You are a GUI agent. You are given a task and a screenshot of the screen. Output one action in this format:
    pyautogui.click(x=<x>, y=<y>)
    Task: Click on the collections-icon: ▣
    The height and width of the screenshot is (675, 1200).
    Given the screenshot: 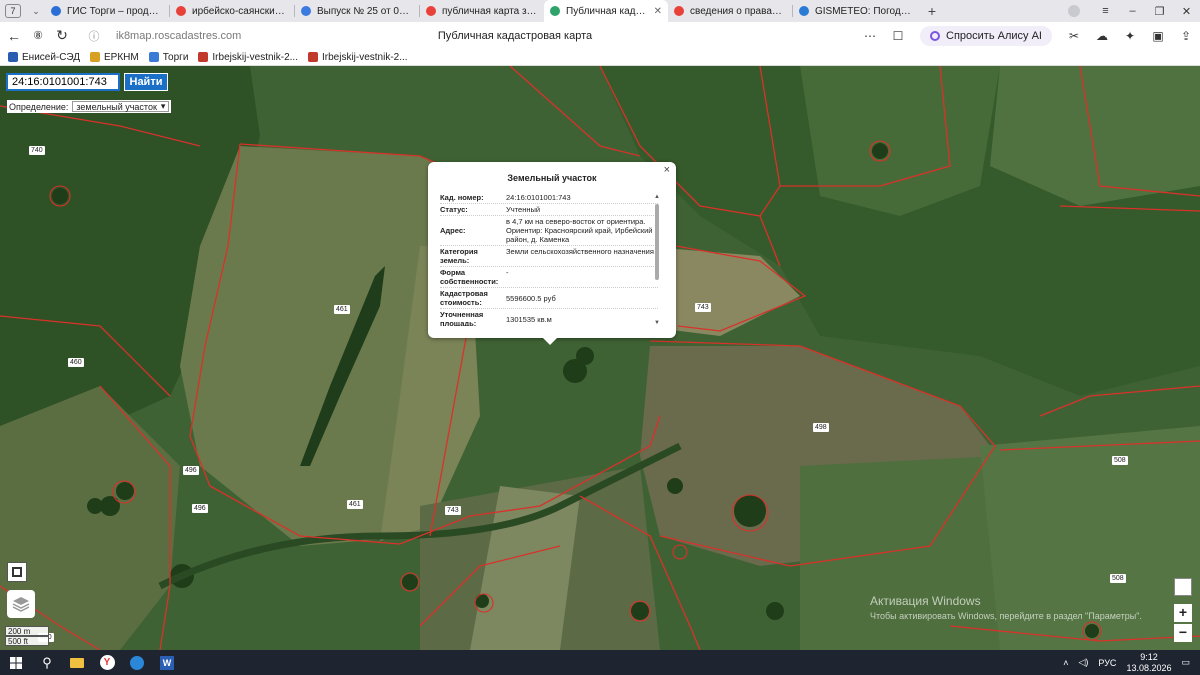 What is the action you would take?
    pyautogui.click(x=1158, y=36)
    